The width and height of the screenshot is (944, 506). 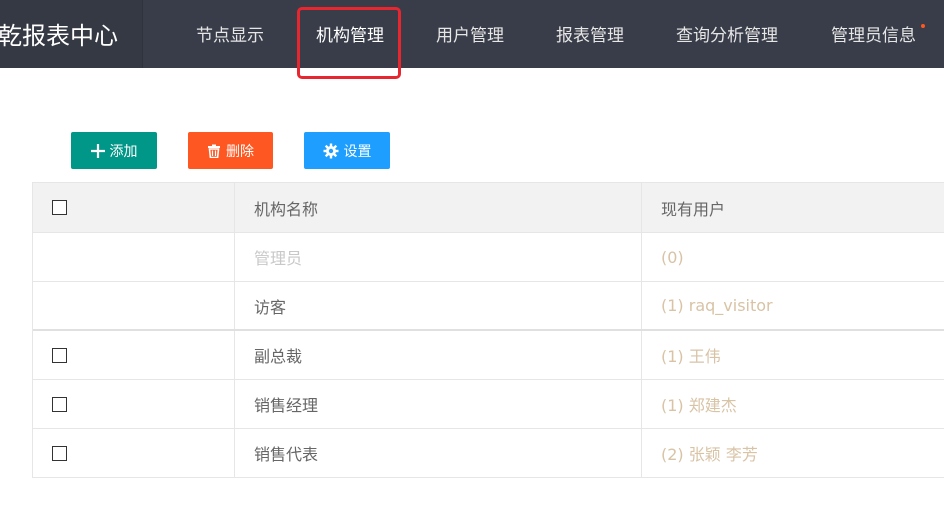 What do you see at coordinates (357, 151) in the screenshot?
I see `settings-button-label: 设置` at bounding box center [357, 151].